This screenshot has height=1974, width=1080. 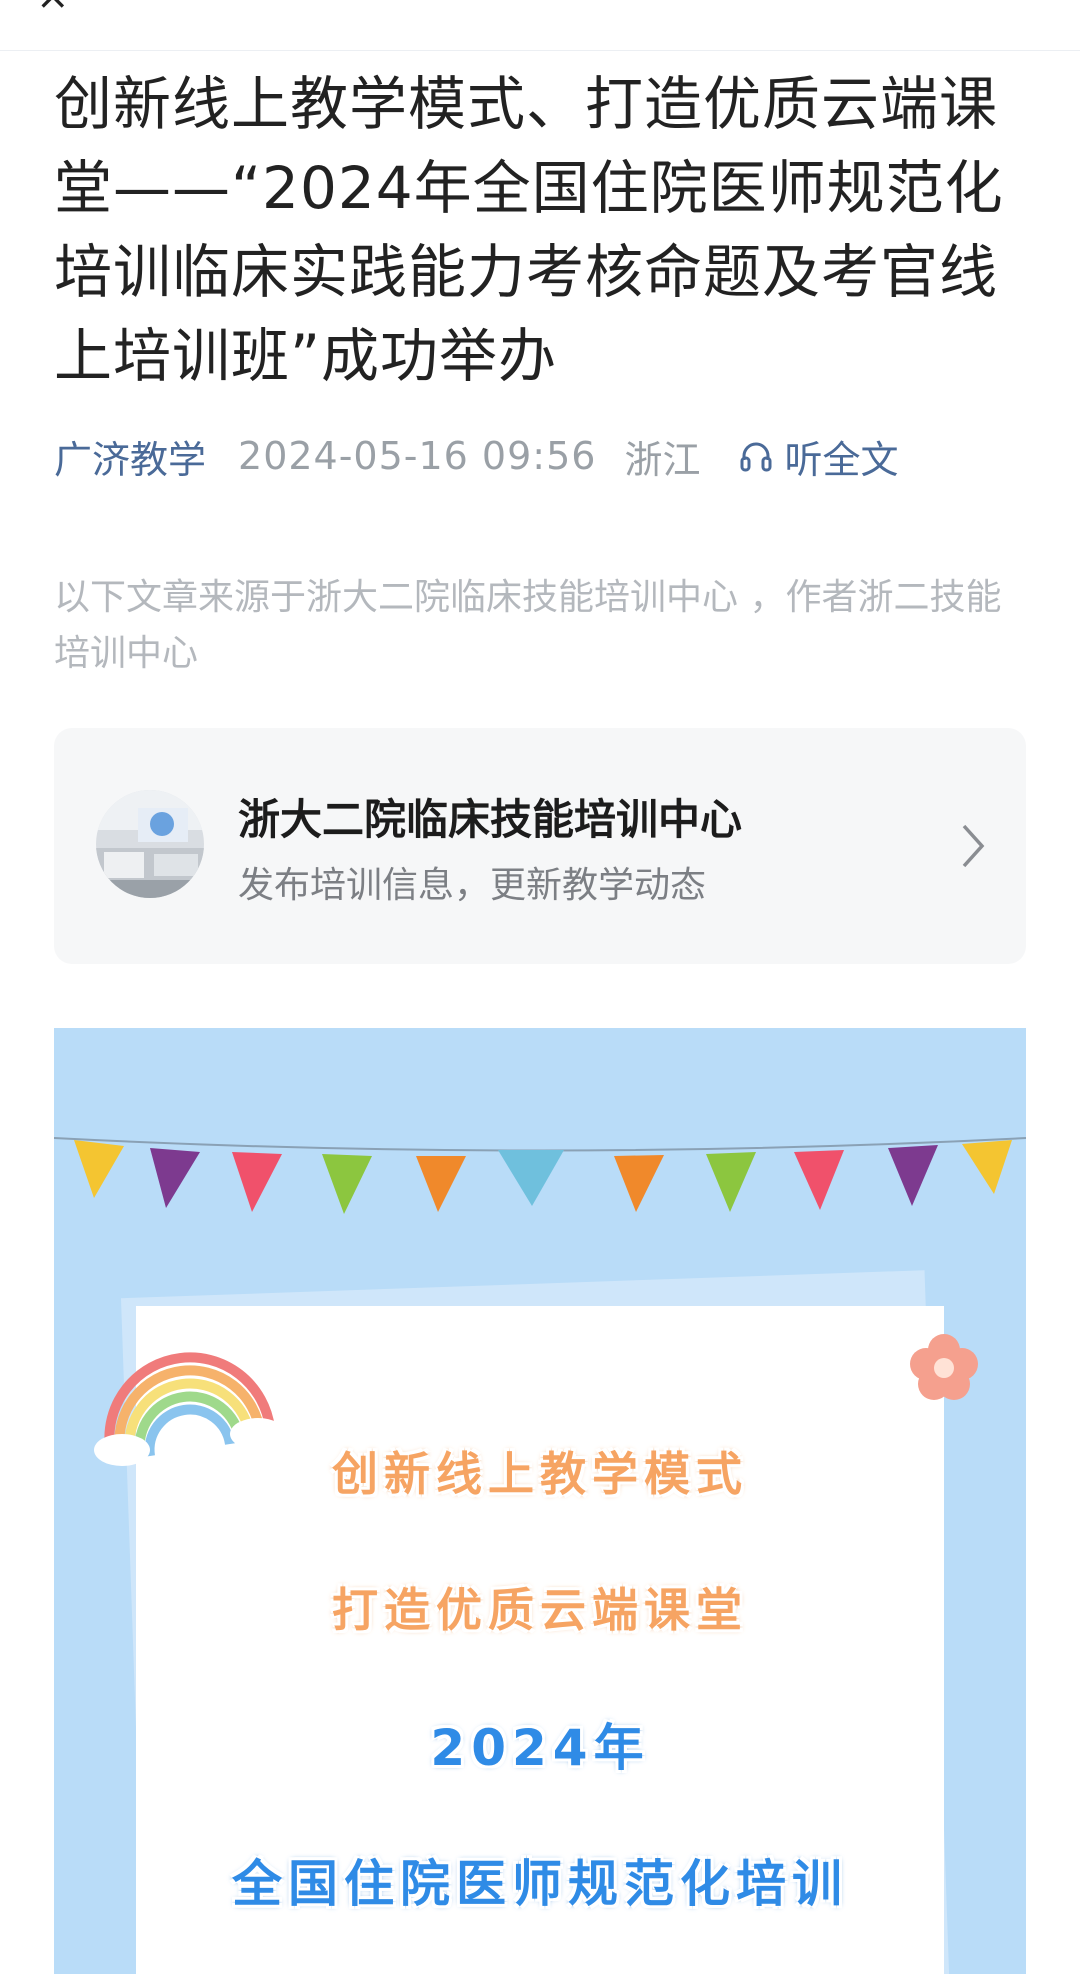 What do you see at coordinates (841, 459) in the screenshot?
I see `listen-label: 听全文` at bounding box center [841, 459].